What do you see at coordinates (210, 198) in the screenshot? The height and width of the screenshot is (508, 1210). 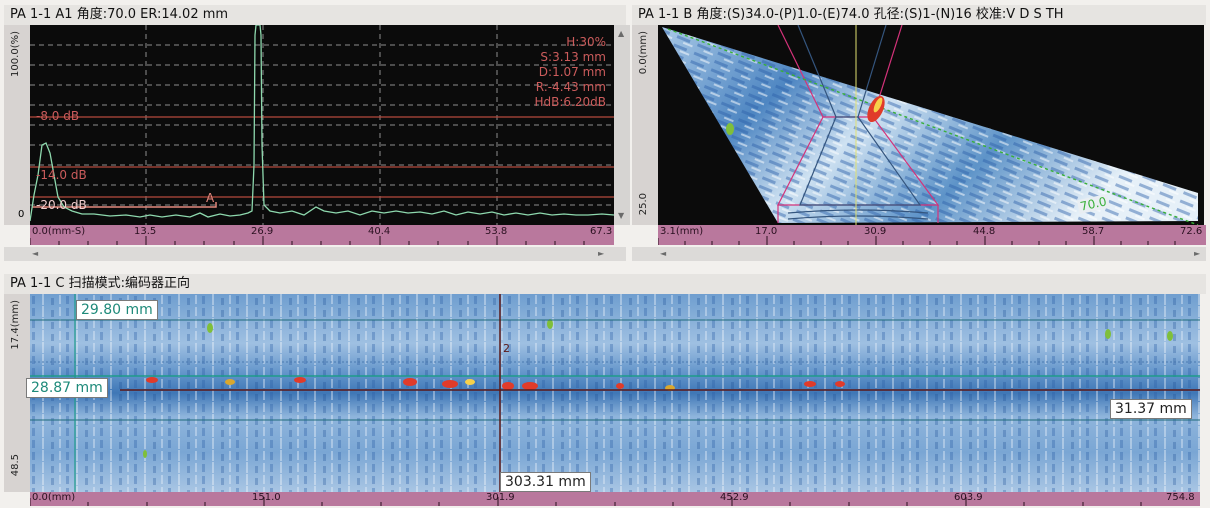 I see `a-scan-gate-label: A` at bounding box center [210, 198].